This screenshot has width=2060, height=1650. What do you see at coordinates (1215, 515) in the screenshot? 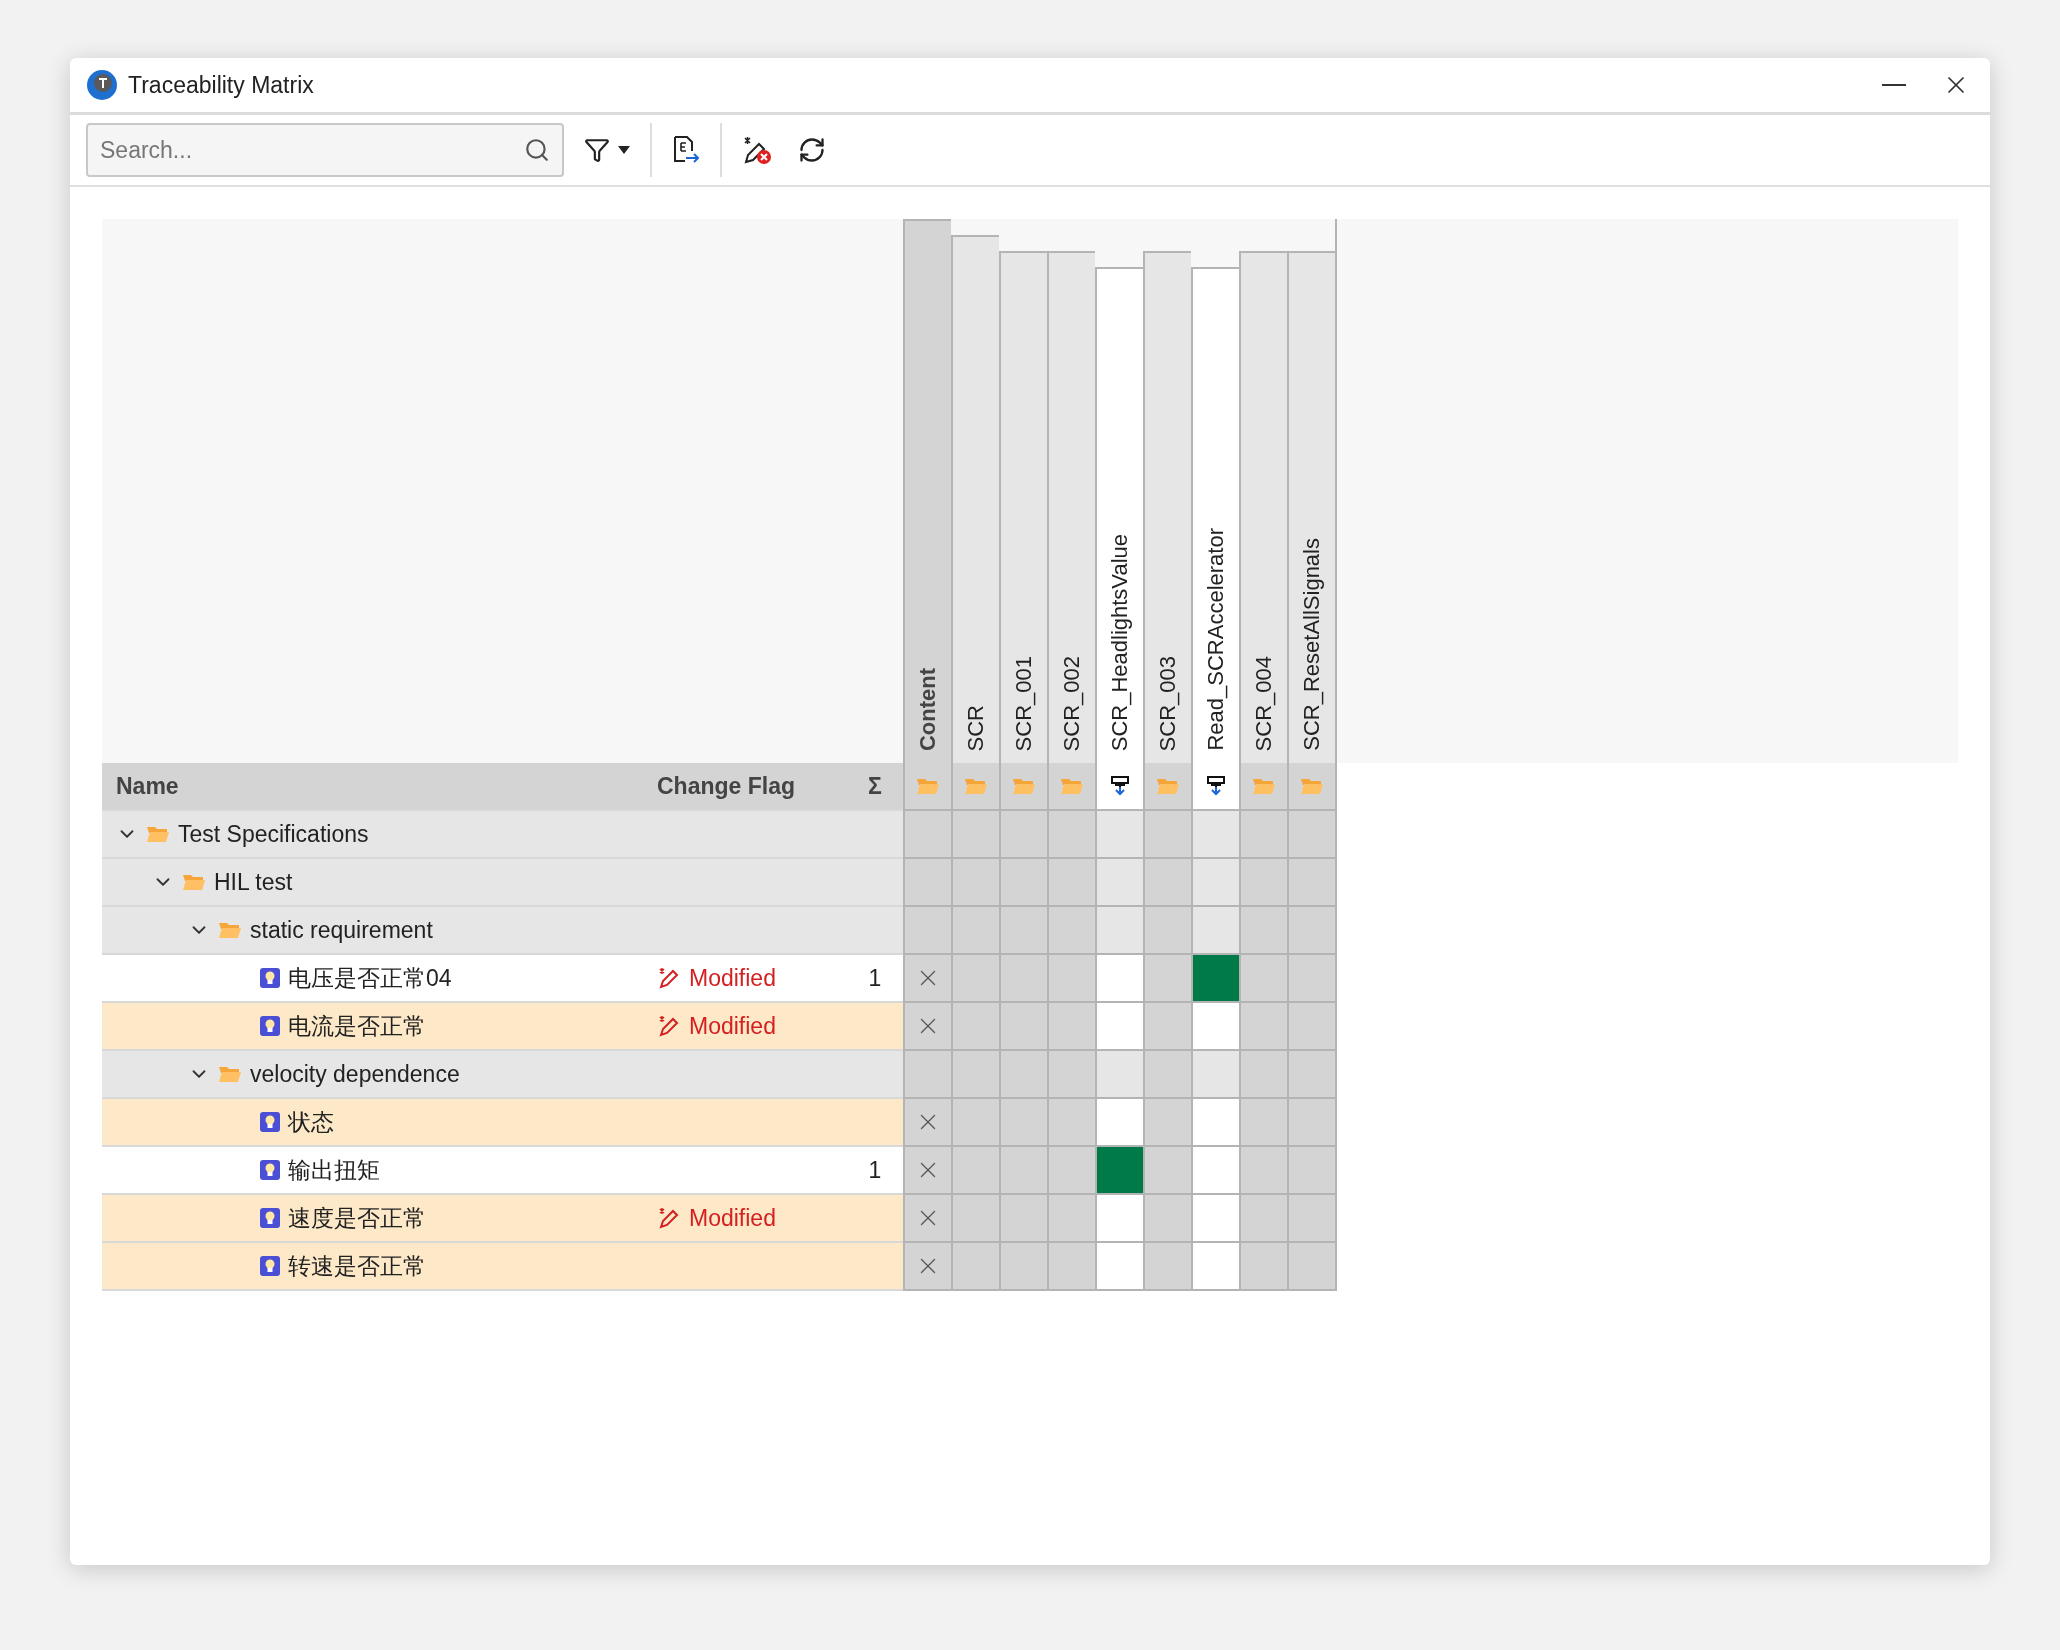
I see `column-header: Read_SCRAccelerator` at bounding box center [1215, 515].